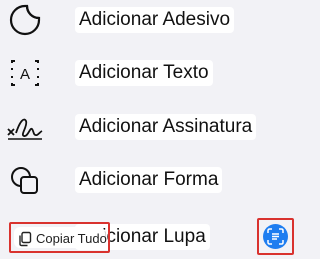 The image size is (320, 259). Describe the element at coordinates (144, 73) in the screenshot. I see `menu-item-label: Adicionar Texto` at that location.